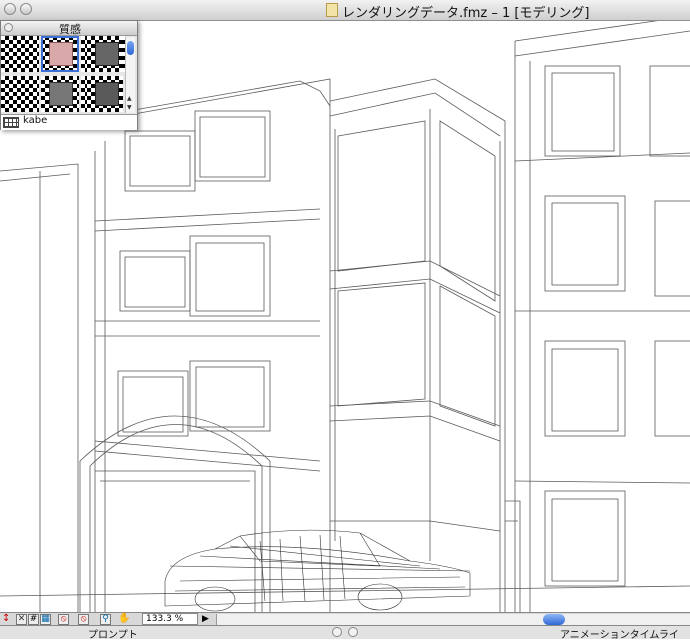 The width and height of the screenshot is (690, 641). Describe the element at coordinates (7, 619) in the screenshot. I see `move-arrows-icon: ↕` at that location.